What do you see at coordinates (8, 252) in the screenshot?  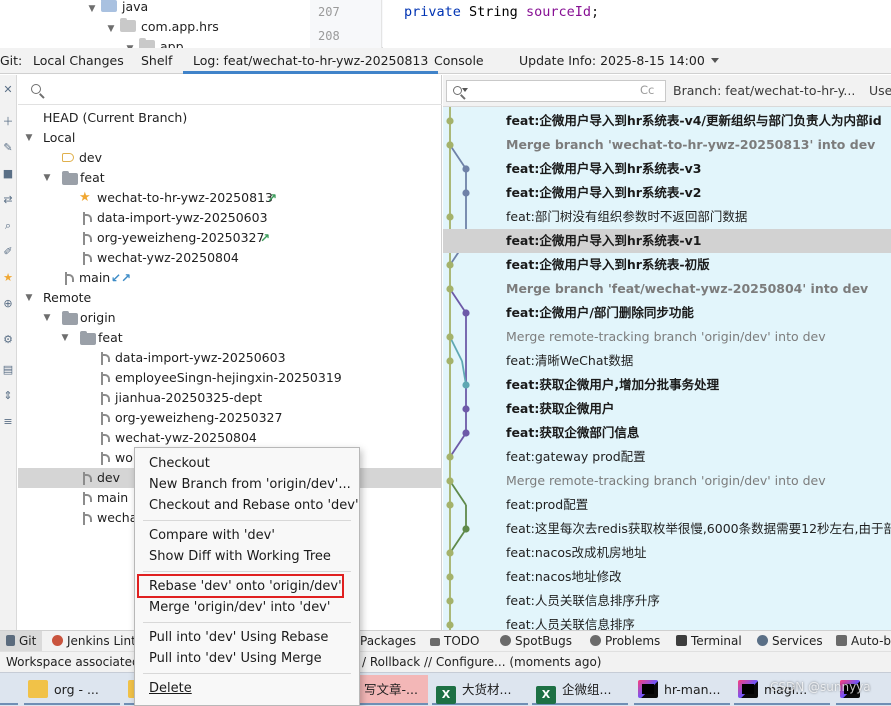 I see `pencil-icon: ✐` at bounding box center [8, 252].